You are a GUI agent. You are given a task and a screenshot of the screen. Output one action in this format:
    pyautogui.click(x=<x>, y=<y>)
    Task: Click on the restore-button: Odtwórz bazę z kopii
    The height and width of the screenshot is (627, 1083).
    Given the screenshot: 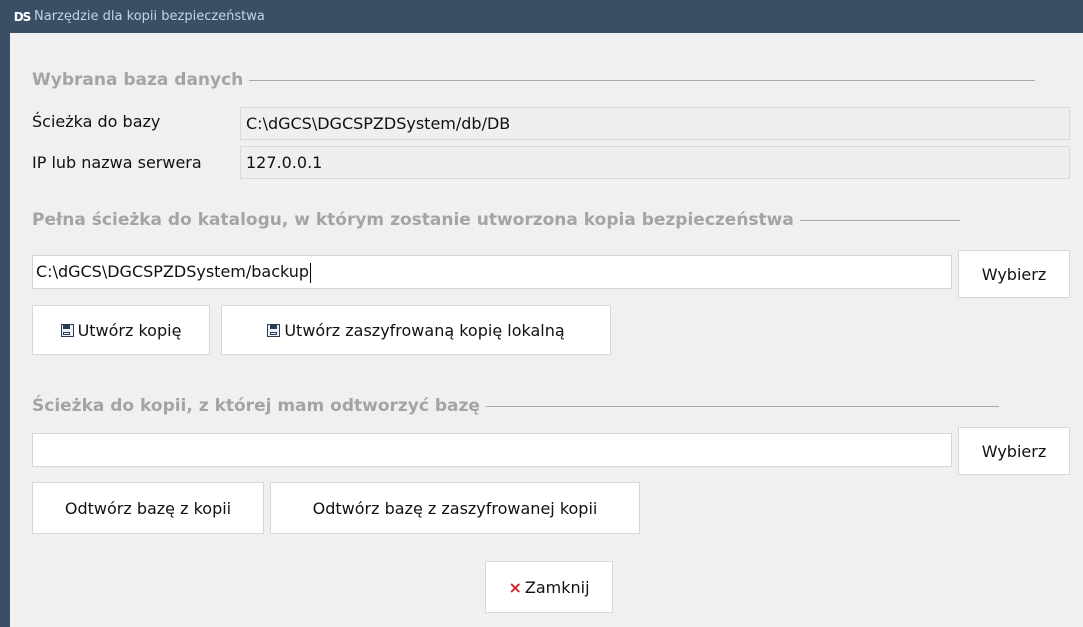 What is the action you would take?
    pyautogui.click(x=148, y=508)
    